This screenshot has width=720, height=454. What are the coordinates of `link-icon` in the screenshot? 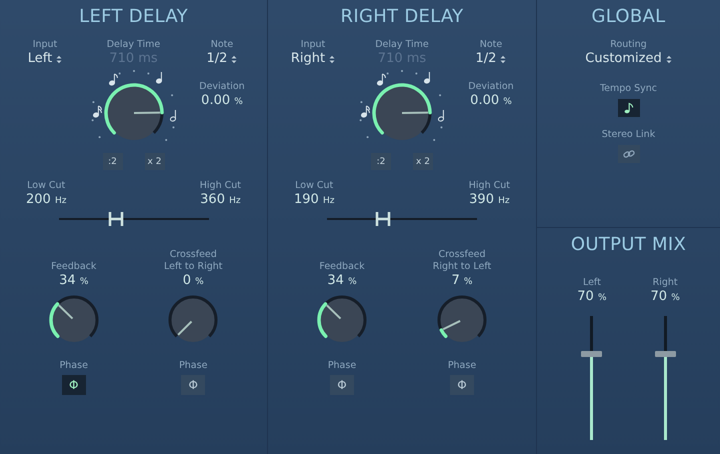 It's located at (628, 154).